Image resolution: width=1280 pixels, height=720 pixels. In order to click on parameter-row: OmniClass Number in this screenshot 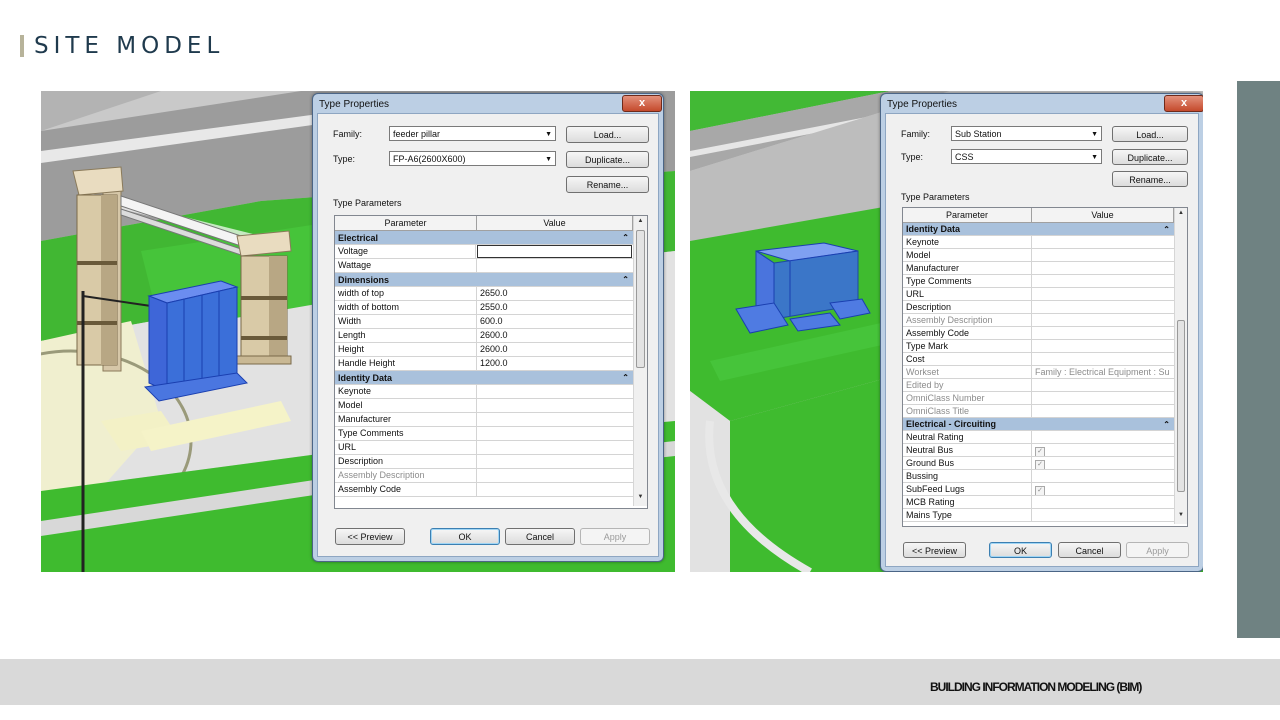, I will do `click(1038, 398)`.